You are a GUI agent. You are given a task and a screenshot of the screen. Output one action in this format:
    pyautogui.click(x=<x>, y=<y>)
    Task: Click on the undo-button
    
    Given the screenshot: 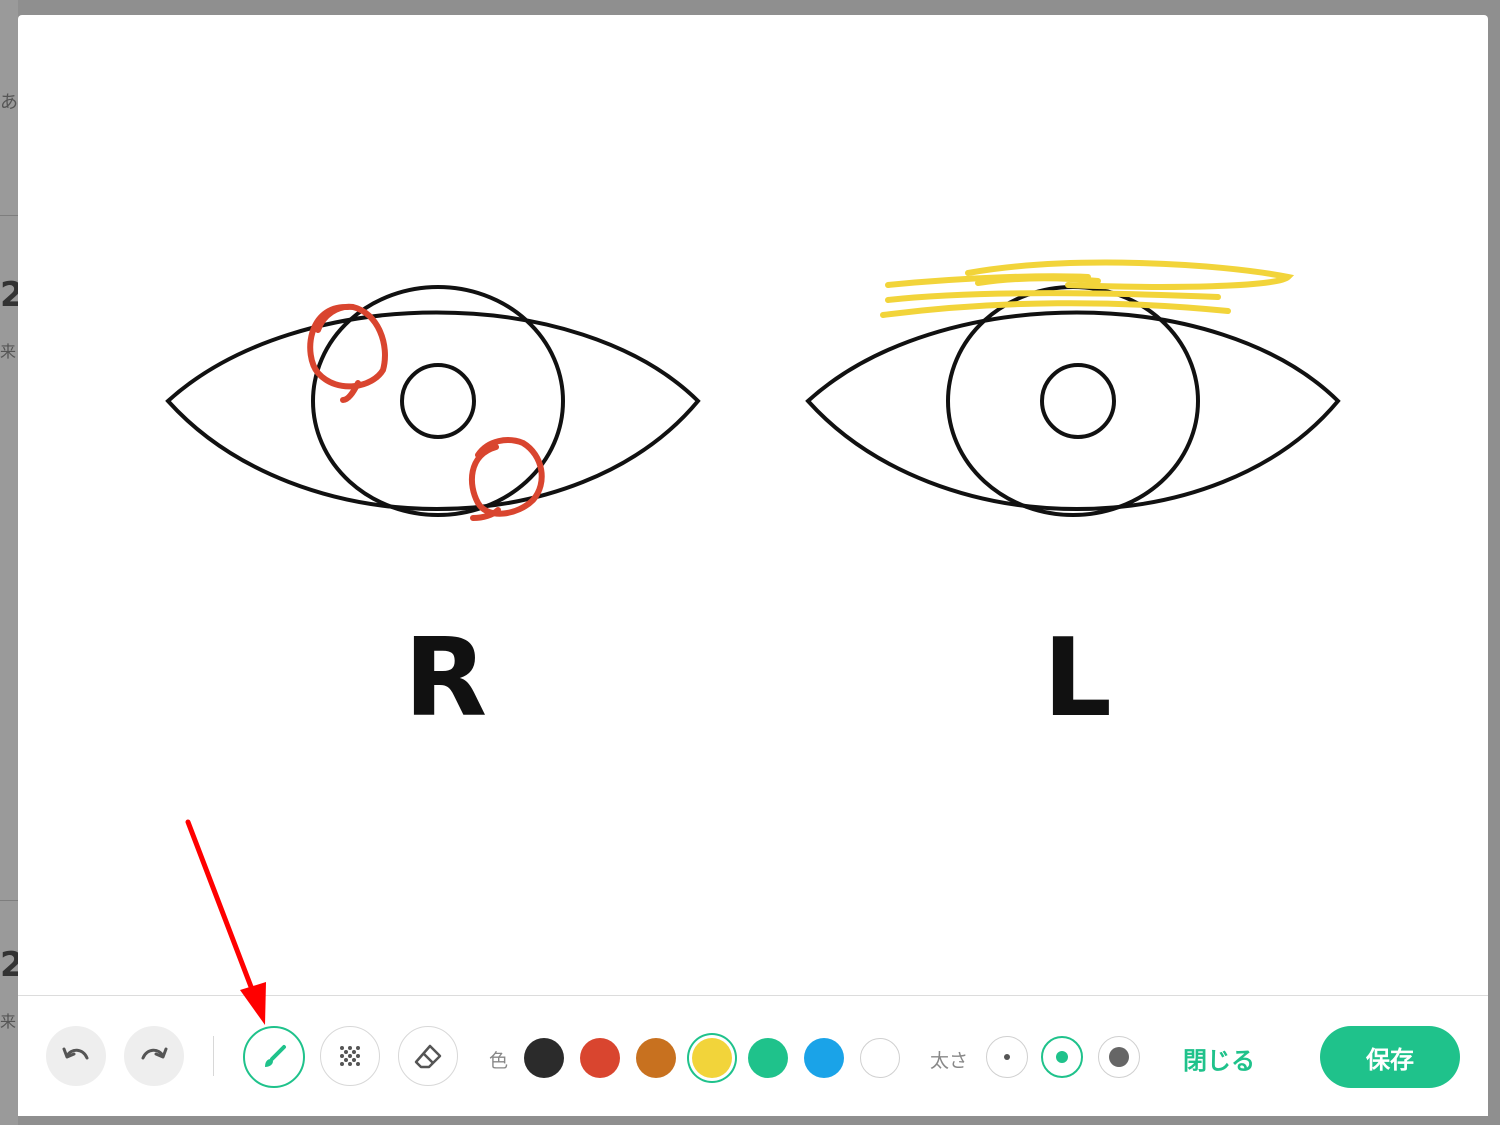 What is the action you would take?
    pyautogui.click(x=76, y=1056)
    